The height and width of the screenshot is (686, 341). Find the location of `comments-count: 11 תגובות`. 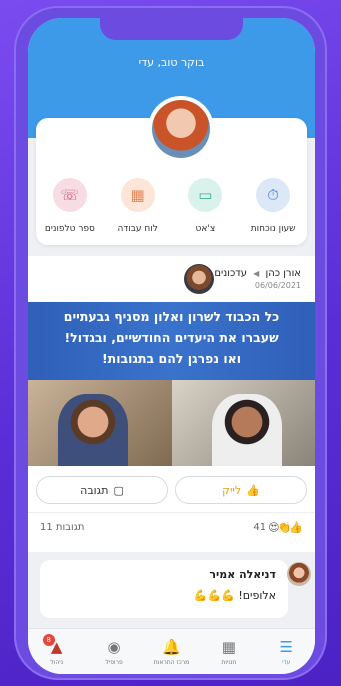

comments-count: 11 תגובות is located at coordinates (62, 527).